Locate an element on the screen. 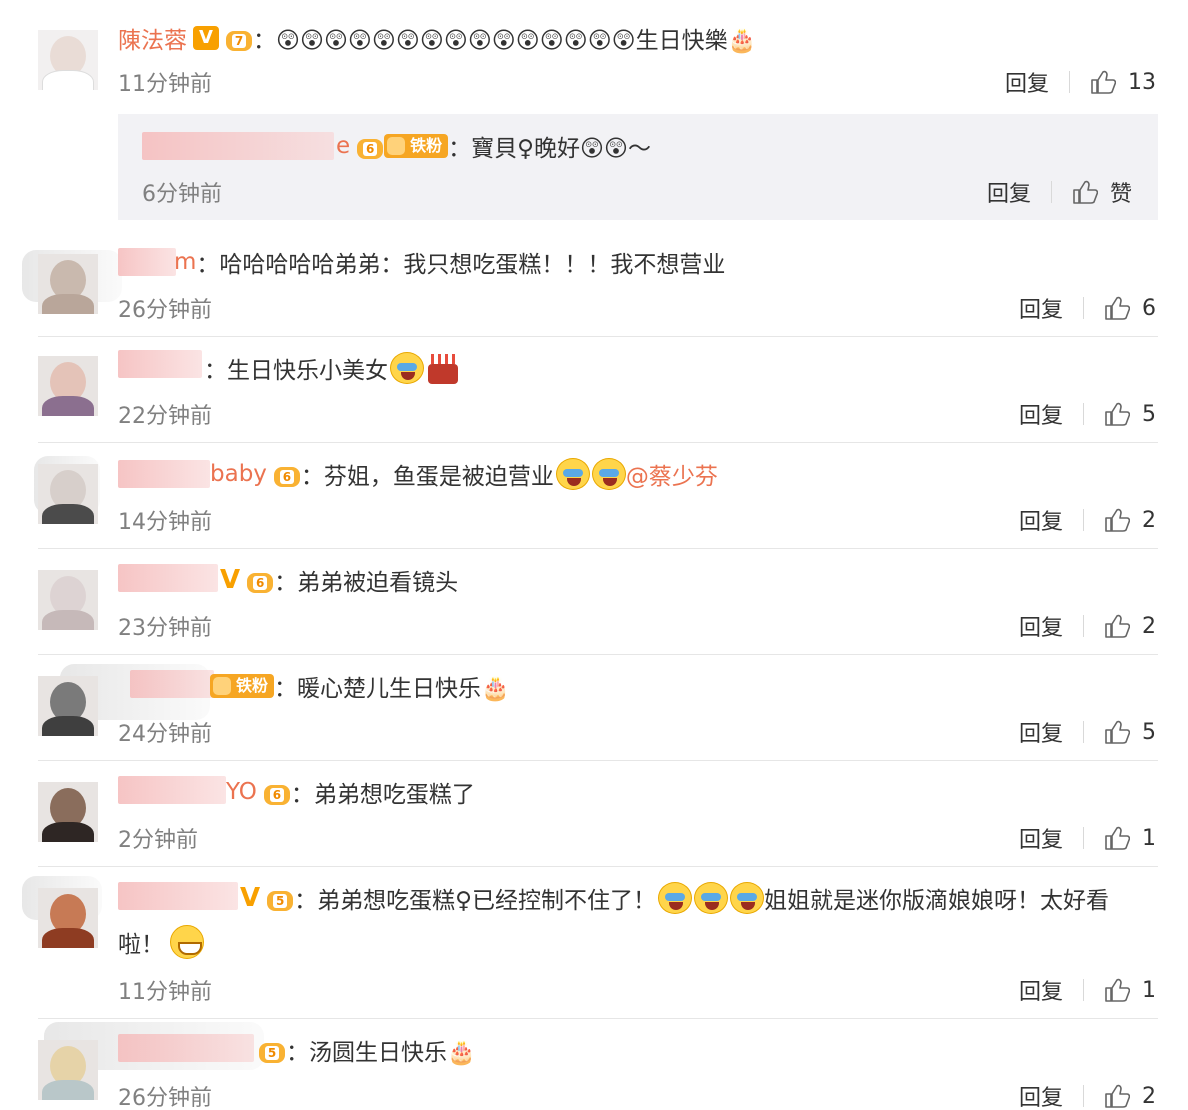 Image resolution: width=1188 pixels, height=1110 pixels. comment-text: ：弟弟想吃蛋糕♀已经控制不住了！ is located at coordinates (475, 901).